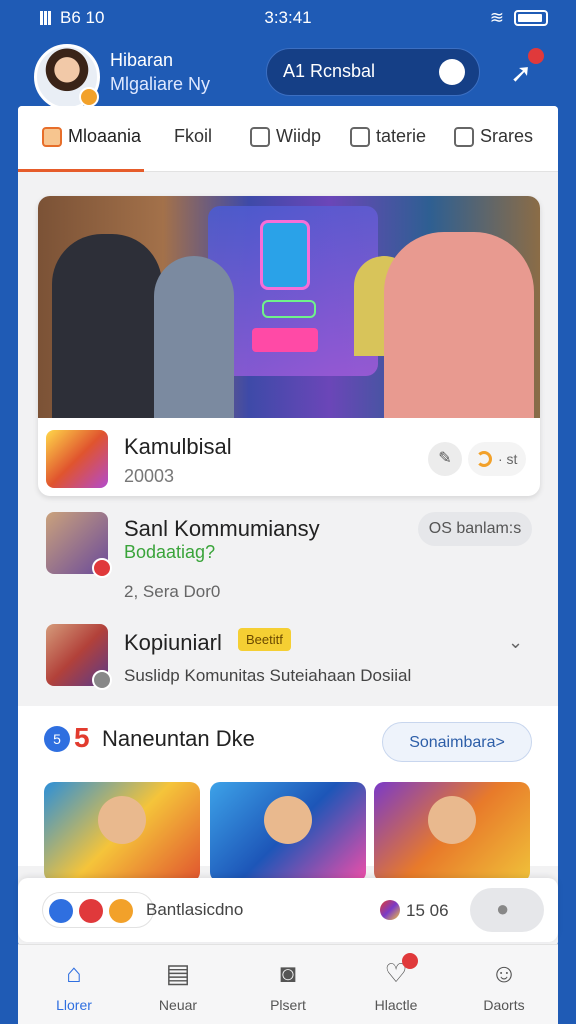  Describe the element at coordinates (77, 459) in the screenshot. I see `feature-thumbnail` at that location.